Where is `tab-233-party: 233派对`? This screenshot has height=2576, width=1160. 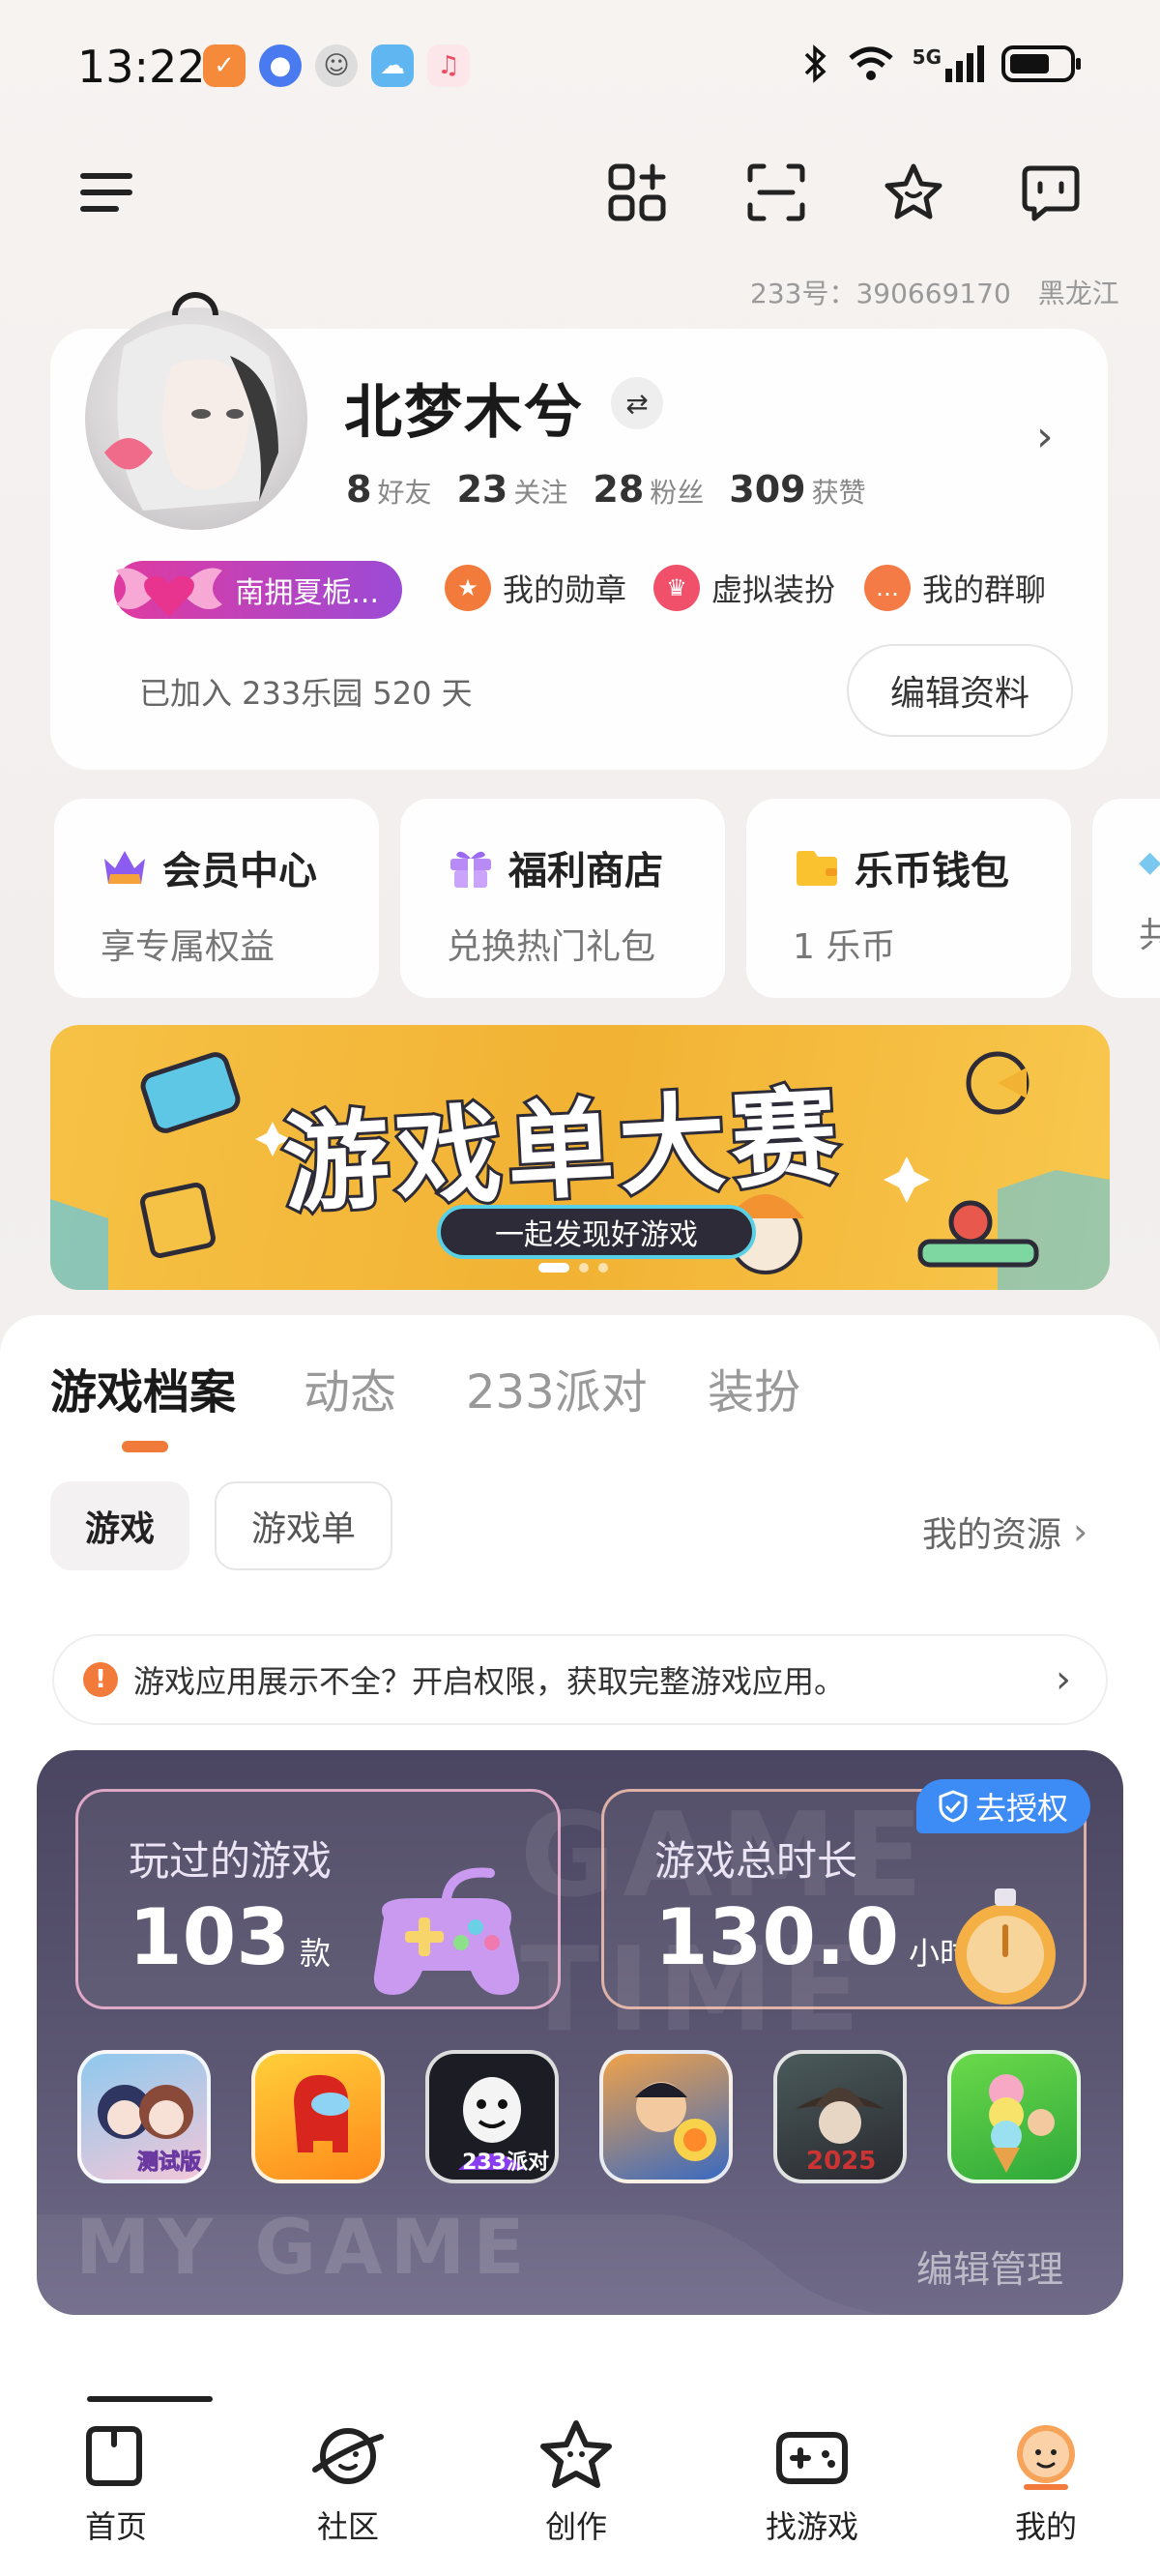 tab-233-party: 233派对 is located at coordinates (557, 1387).